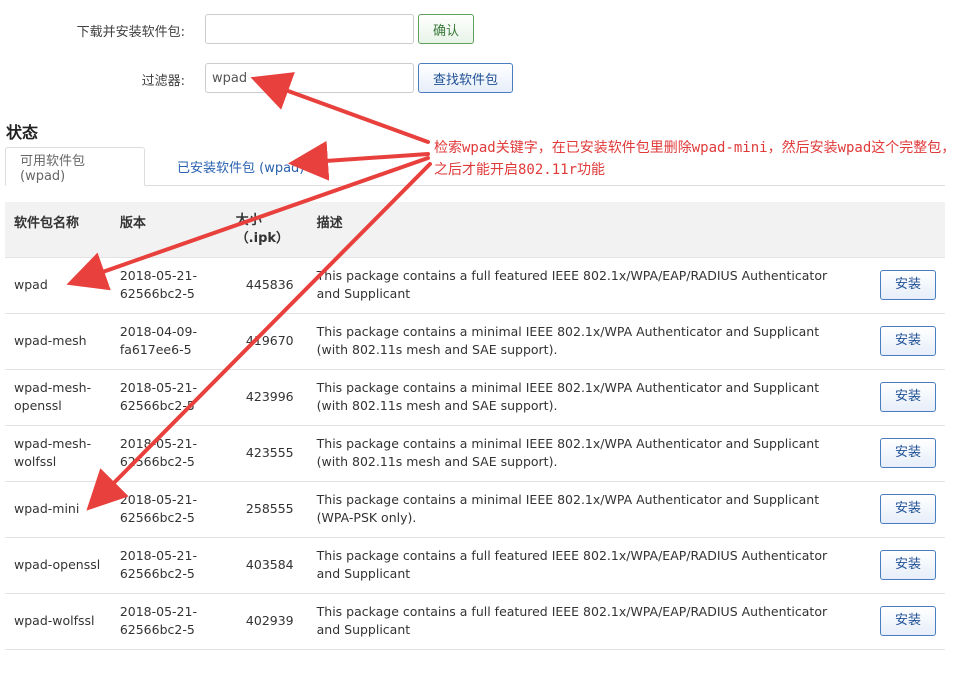 This screenshot has height=684, width=967. Describe the element at coordinates (168, 229) in the screenshot. I see `header-version: 版本` at that location.